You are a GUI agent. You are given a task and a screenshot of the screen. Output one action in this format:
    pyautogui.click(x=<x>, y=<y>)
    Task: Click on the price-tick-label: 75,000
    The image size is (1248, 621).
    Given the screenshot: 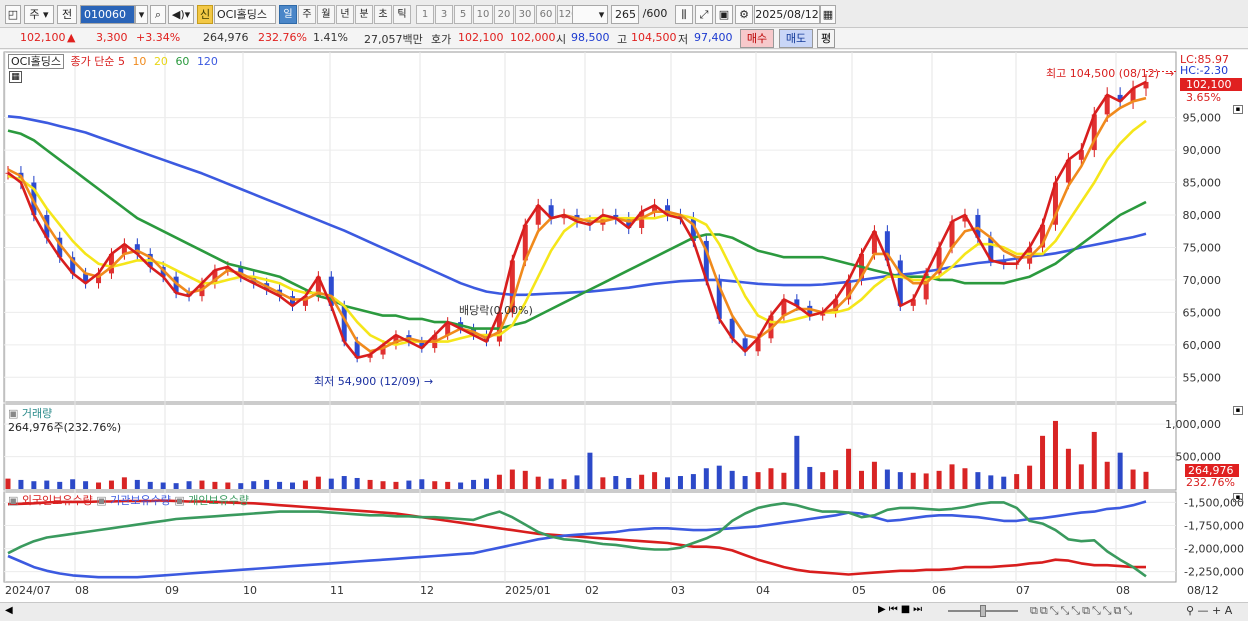 What is the action you would take?
    pyautogui.click(x=1202, y=247)
    